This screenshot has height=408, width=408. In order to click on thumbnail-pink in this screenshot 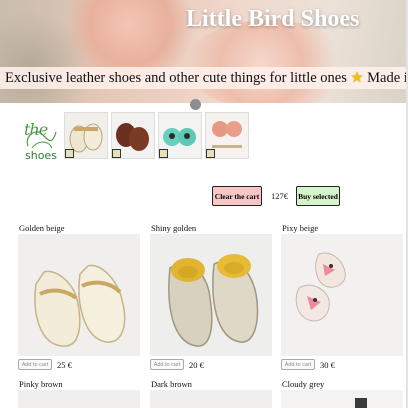, I will do `click(227, 135)`.